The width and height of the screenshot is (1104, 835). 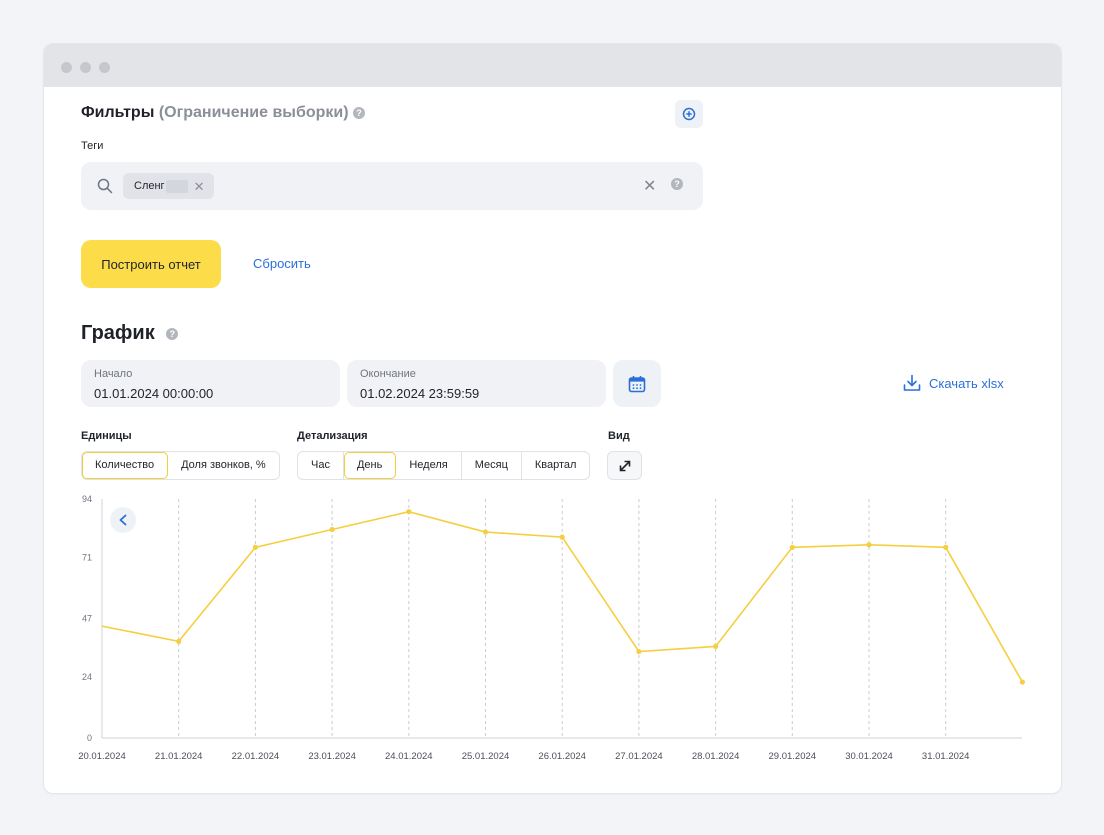 I want to click on y-tick-label: 24, so click(x=87, y=677).